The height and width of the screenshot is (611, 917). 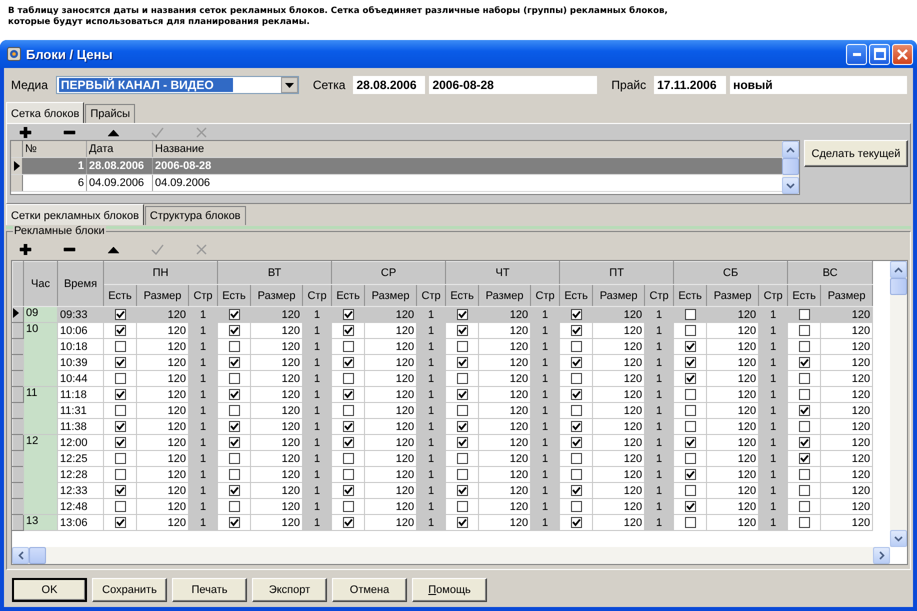 I want to click on tab: Прайсы, so click(x=110, y=113).